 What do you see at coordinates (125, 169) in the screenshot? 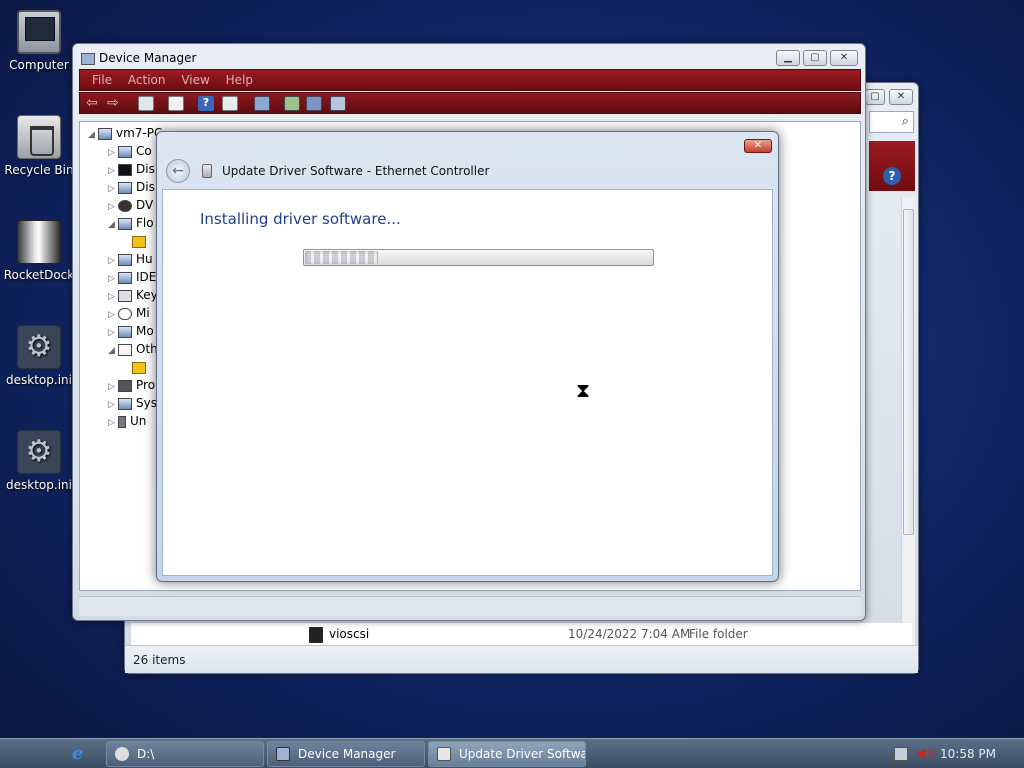
I see `disk-icon` at bounding box center [125, 169].